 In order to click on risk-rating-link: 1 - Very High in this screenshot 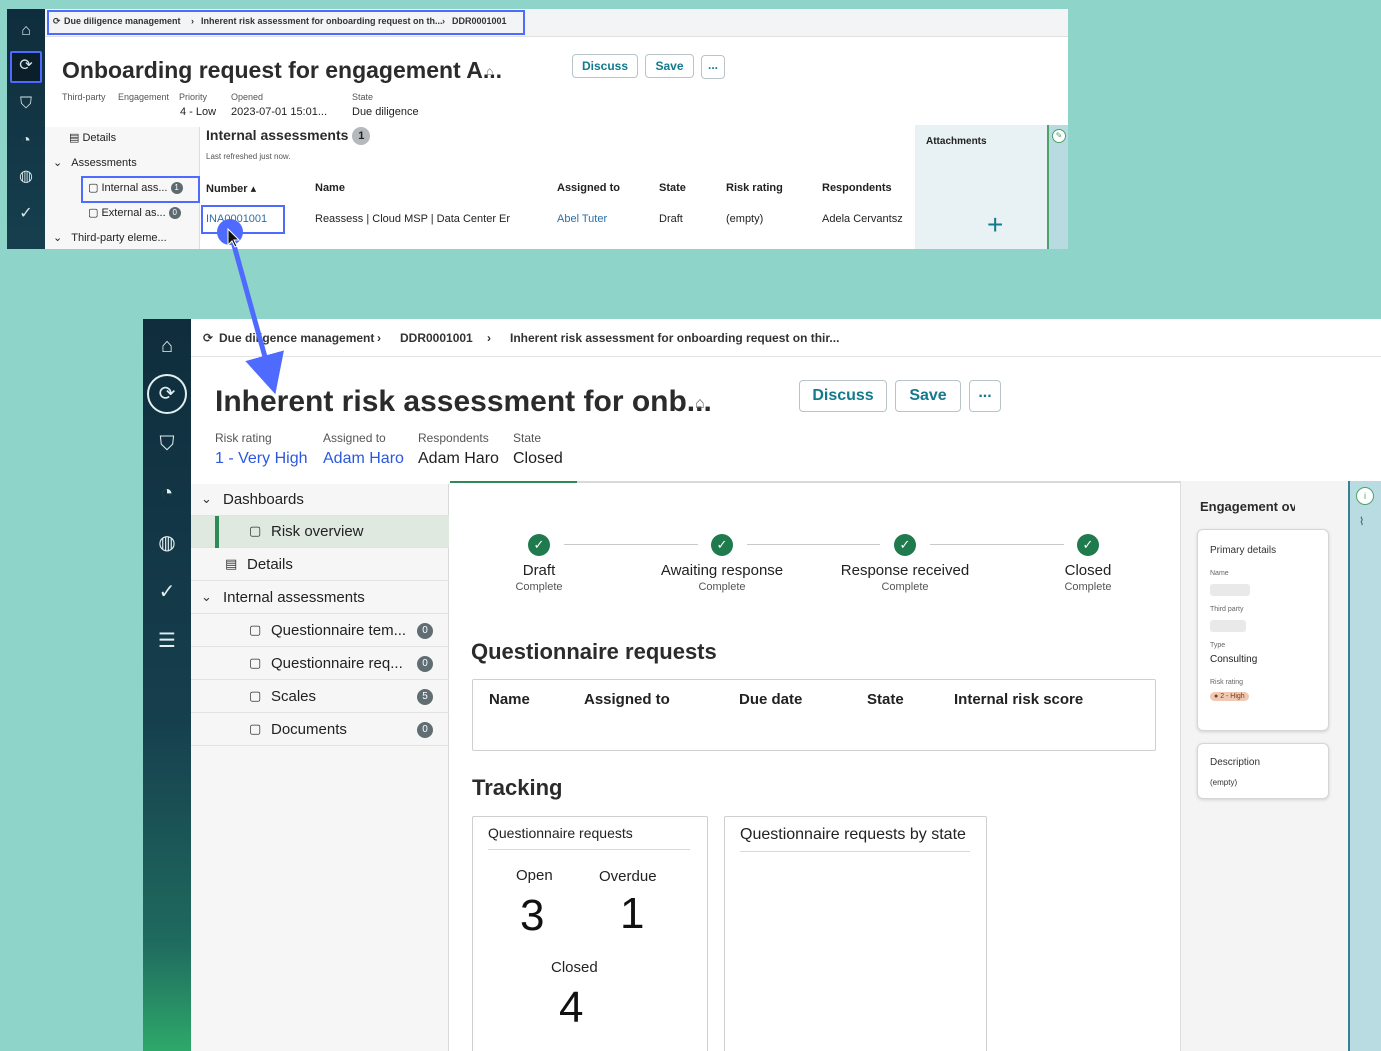, I will do `click(261, 459)`.